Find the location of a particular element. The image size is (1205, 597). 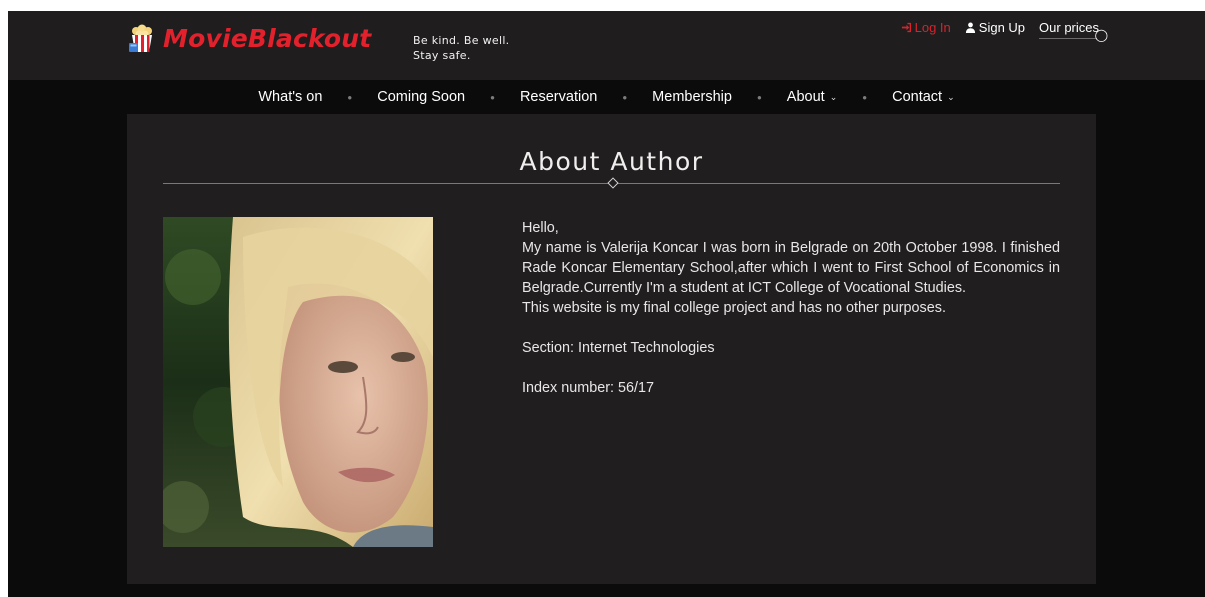

nav-label: Reservation is located at coordinates (558, 97).